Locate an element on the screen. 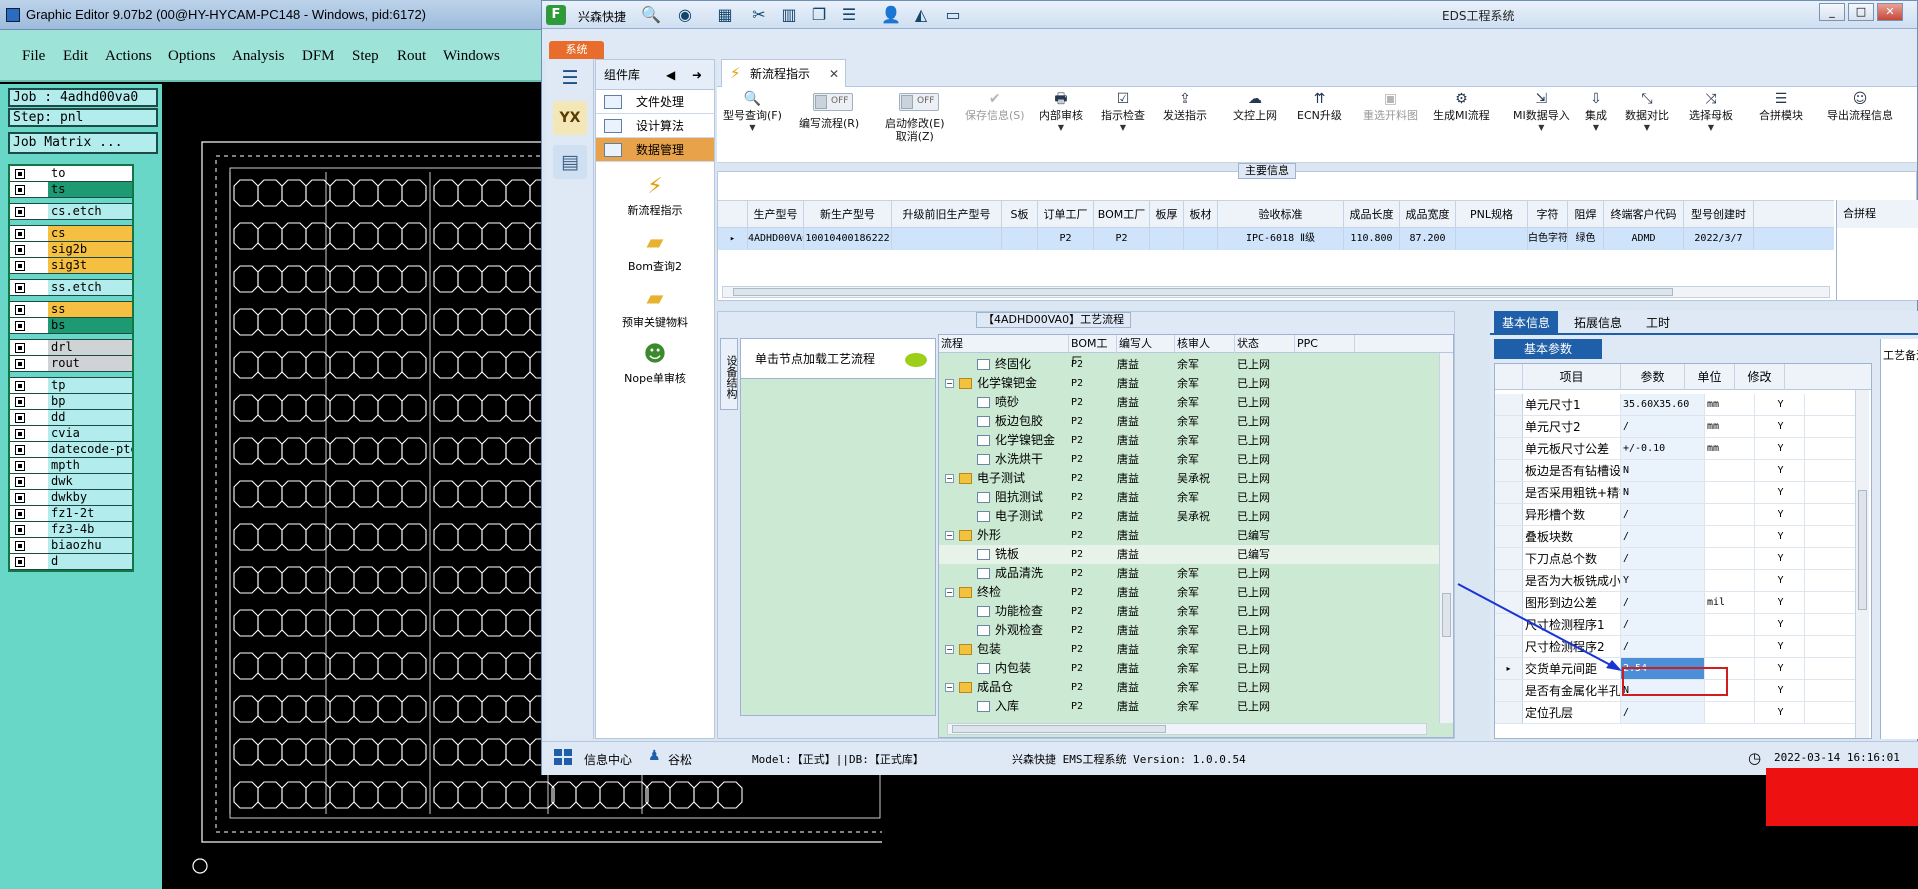  param-value: N is located at coordinates (1663, 492).